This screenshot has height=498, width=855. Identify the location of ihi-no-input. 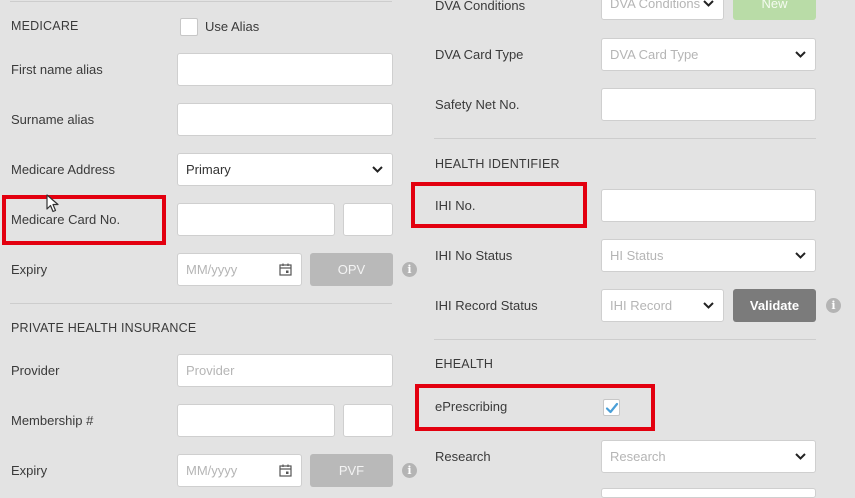
(708, 205).